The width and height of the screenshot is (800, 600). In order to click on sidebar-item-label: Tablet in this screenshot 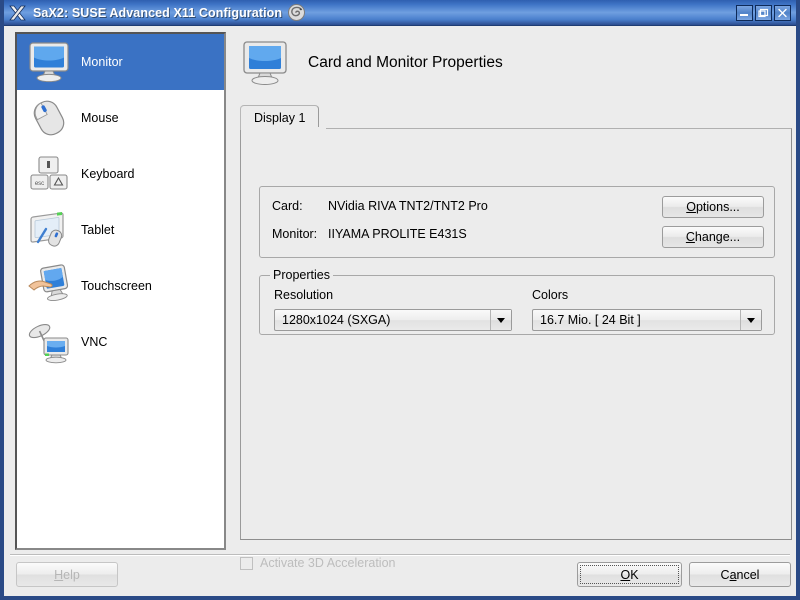, I will do `click(98, 230)`.